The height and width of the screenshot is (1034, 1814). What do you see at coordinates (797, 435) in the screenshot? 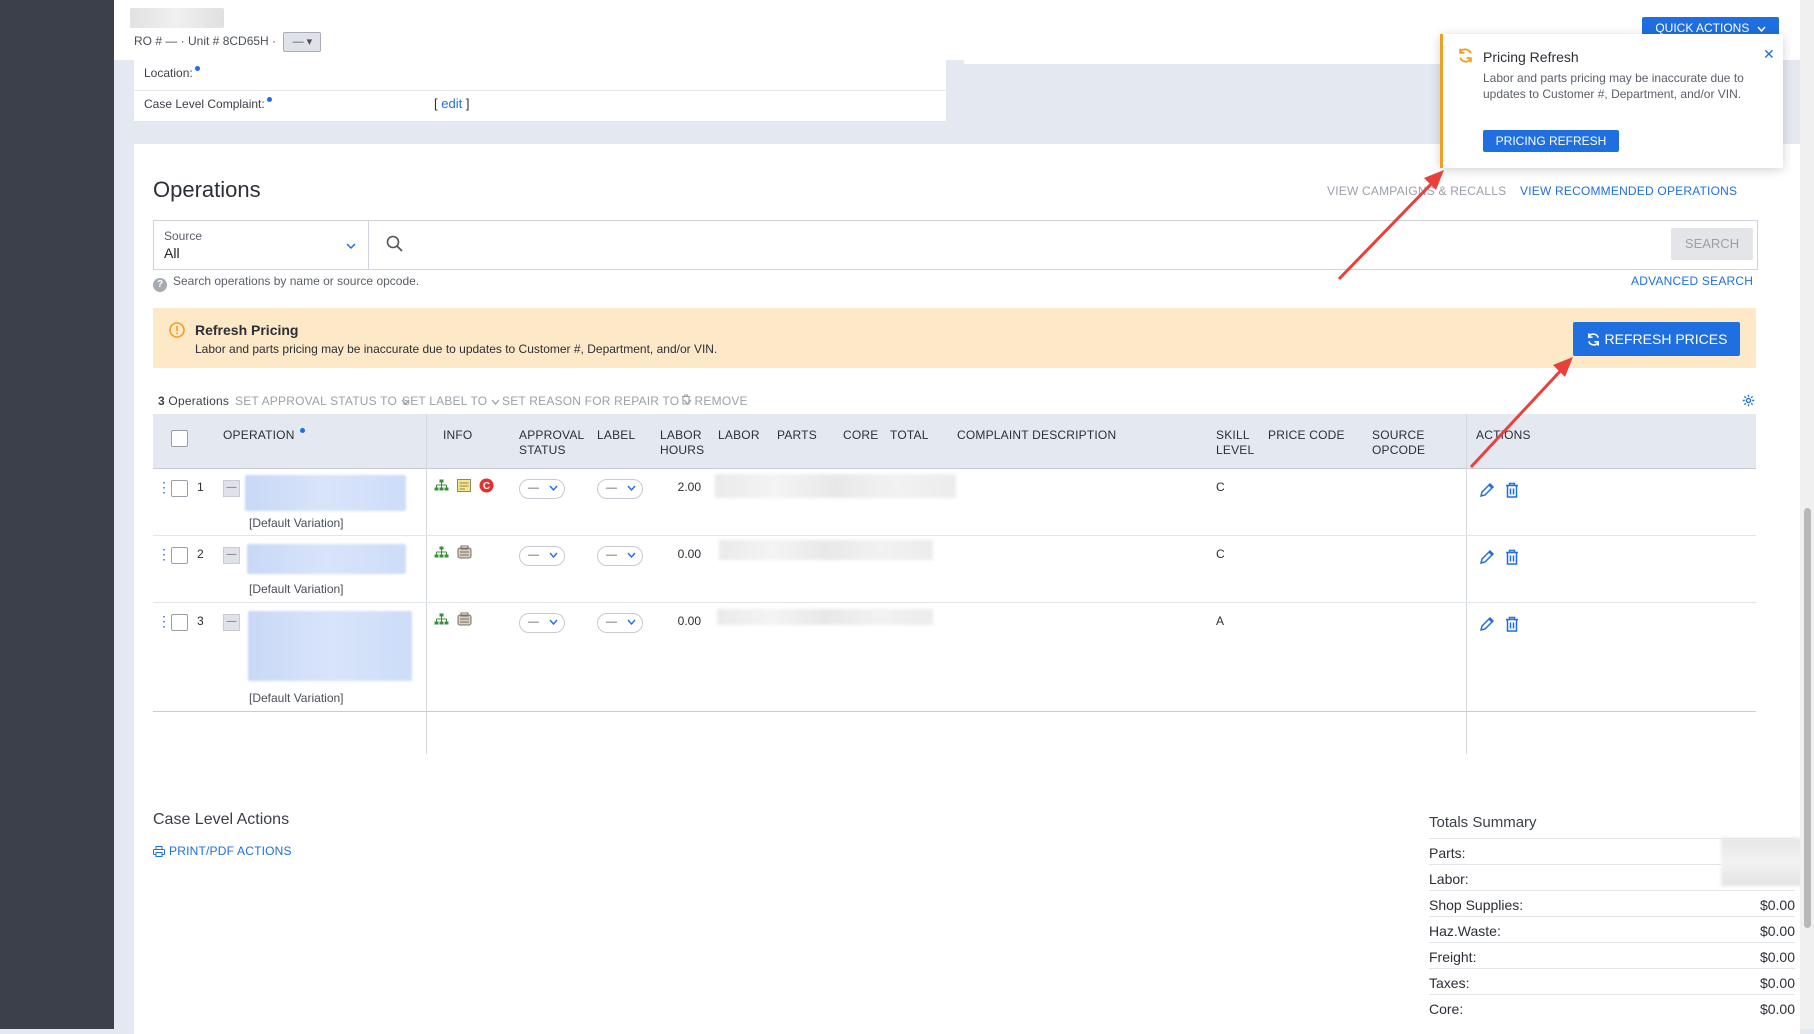
I see `col-parts: PARTS` at bounding box center [797, 435].